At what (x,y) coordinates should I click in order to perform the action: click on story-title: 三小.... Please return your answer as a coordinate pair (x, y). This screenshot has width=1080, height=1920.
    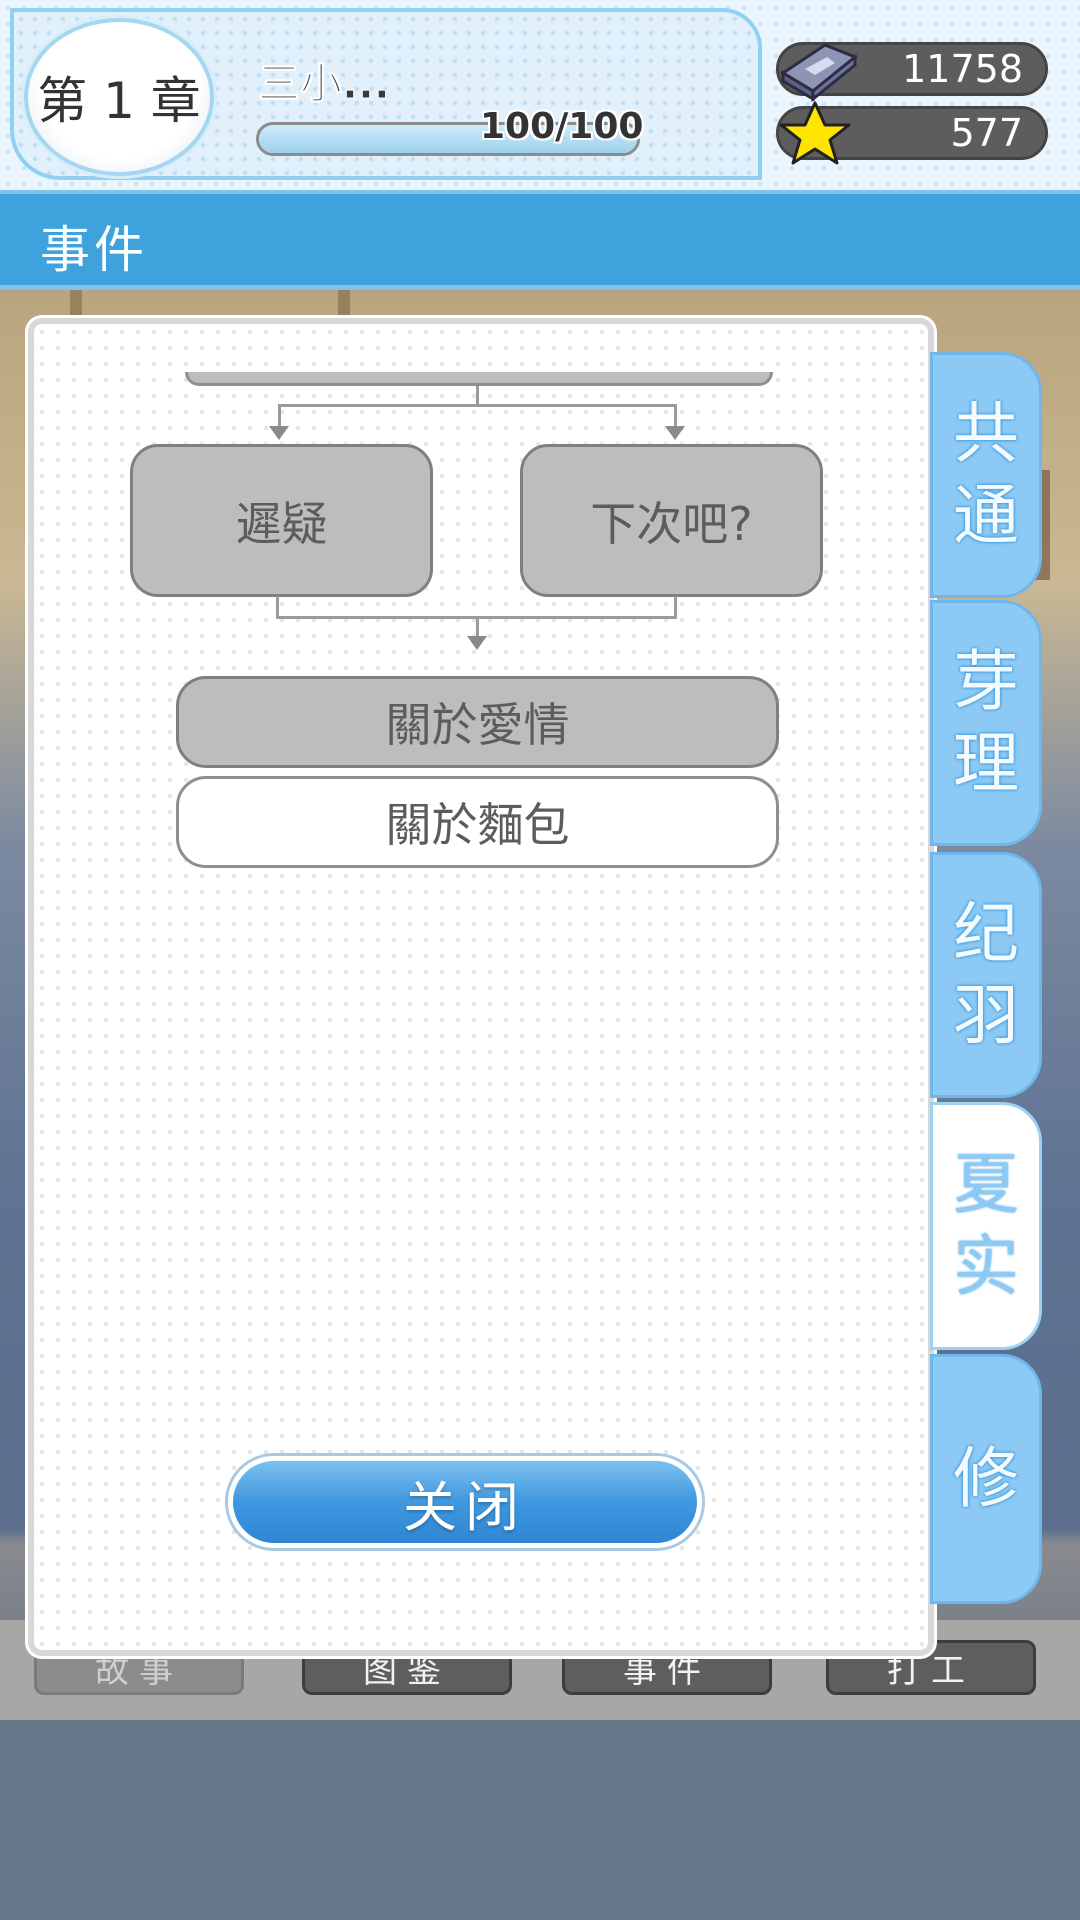
    Looking at the image, I should click on (324, 84).